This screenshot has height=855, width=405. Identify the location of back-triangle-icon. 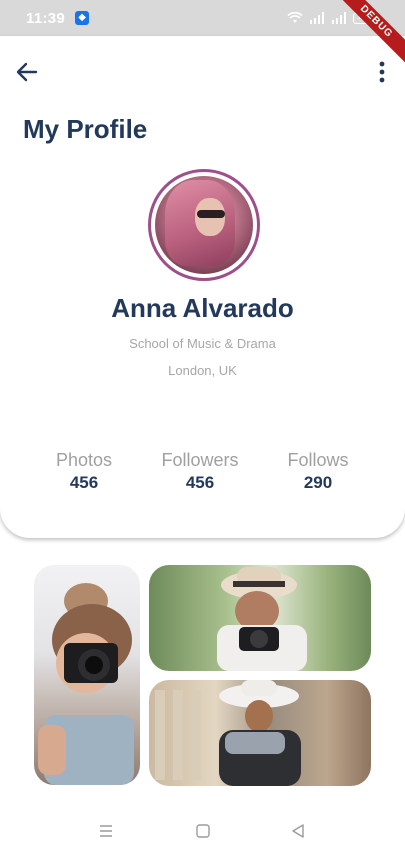
(298, 831).